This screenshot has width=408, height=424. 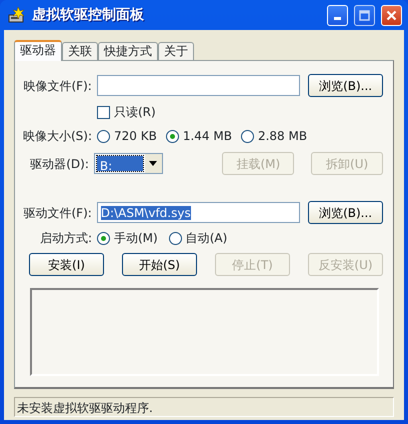 What do you see at coordinates (159, 264) in the screenshot?
I see `action-button: 开始(S)` at bounding box center [159, 264].